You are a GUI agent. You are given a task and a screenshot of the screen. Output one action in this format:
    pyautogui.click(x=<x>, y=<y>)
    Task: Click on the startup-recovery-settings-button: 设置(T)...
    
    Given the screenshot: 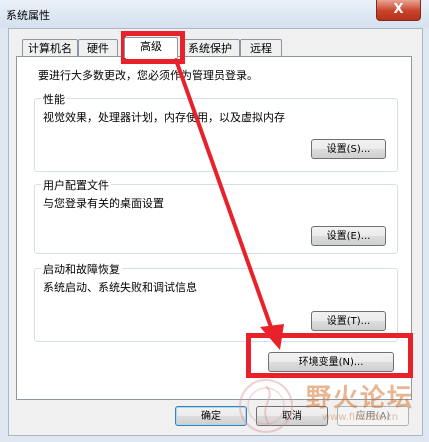 What is the action you would take?
    pyautogui.click(x=348, y=321)
    